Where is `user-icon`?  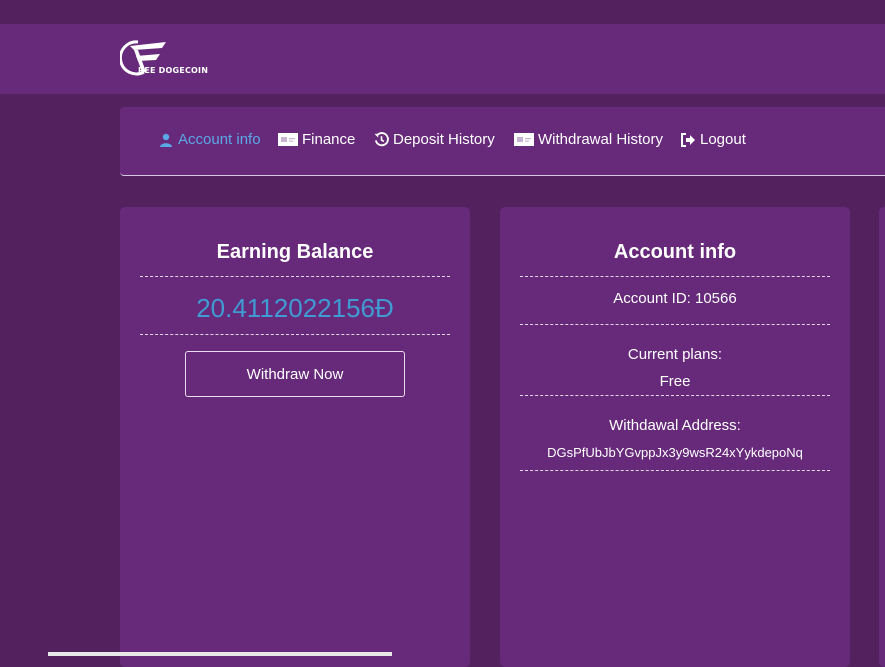
user-icon is located at coordinates (166, 140).